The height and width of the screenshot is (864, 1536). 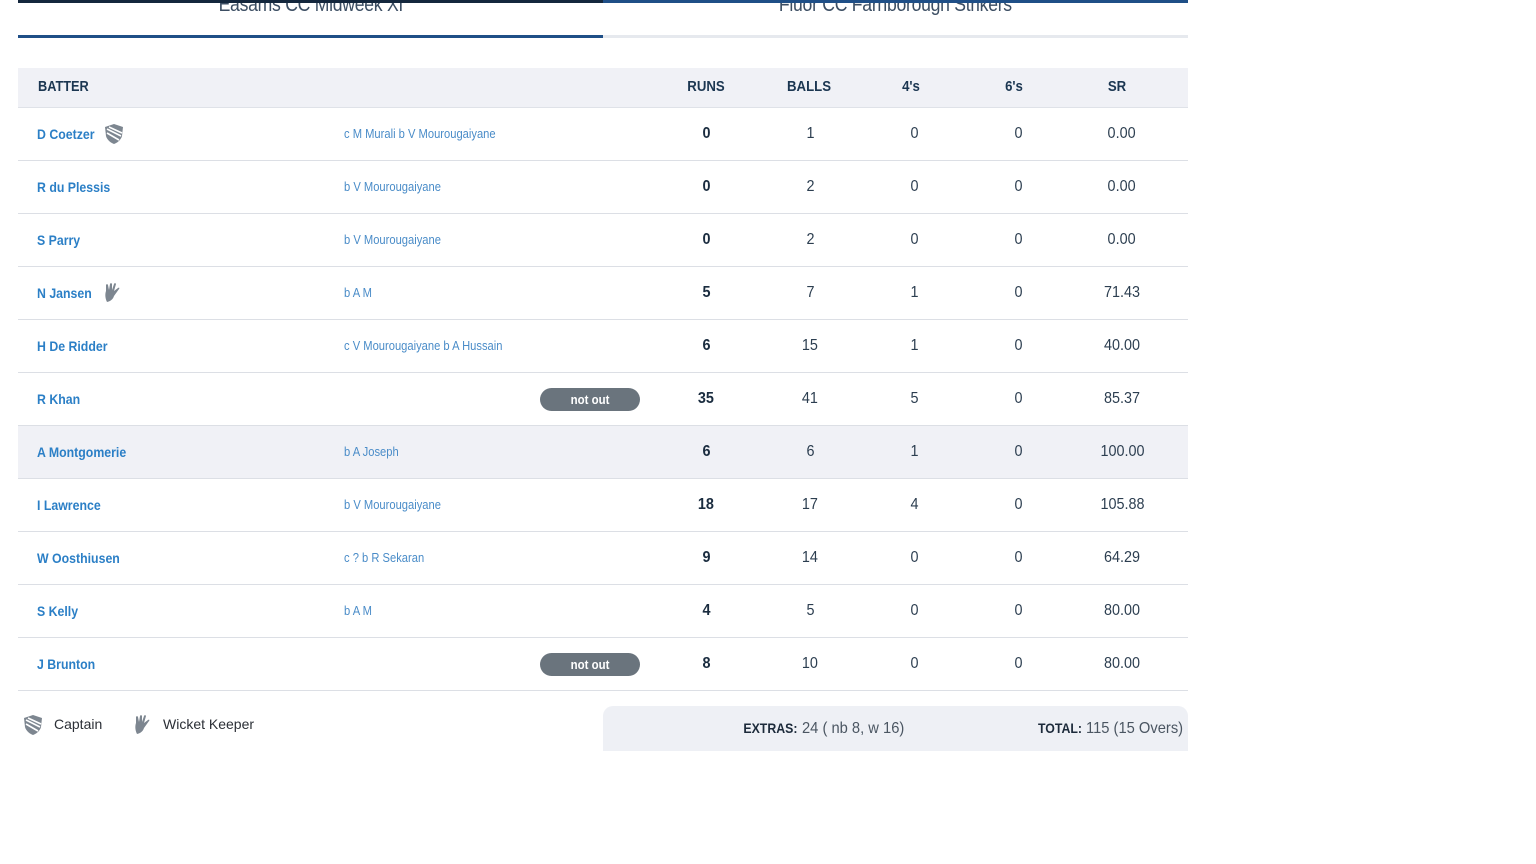 I want to click on fours-cell: 4, so click(x=914, y=505).